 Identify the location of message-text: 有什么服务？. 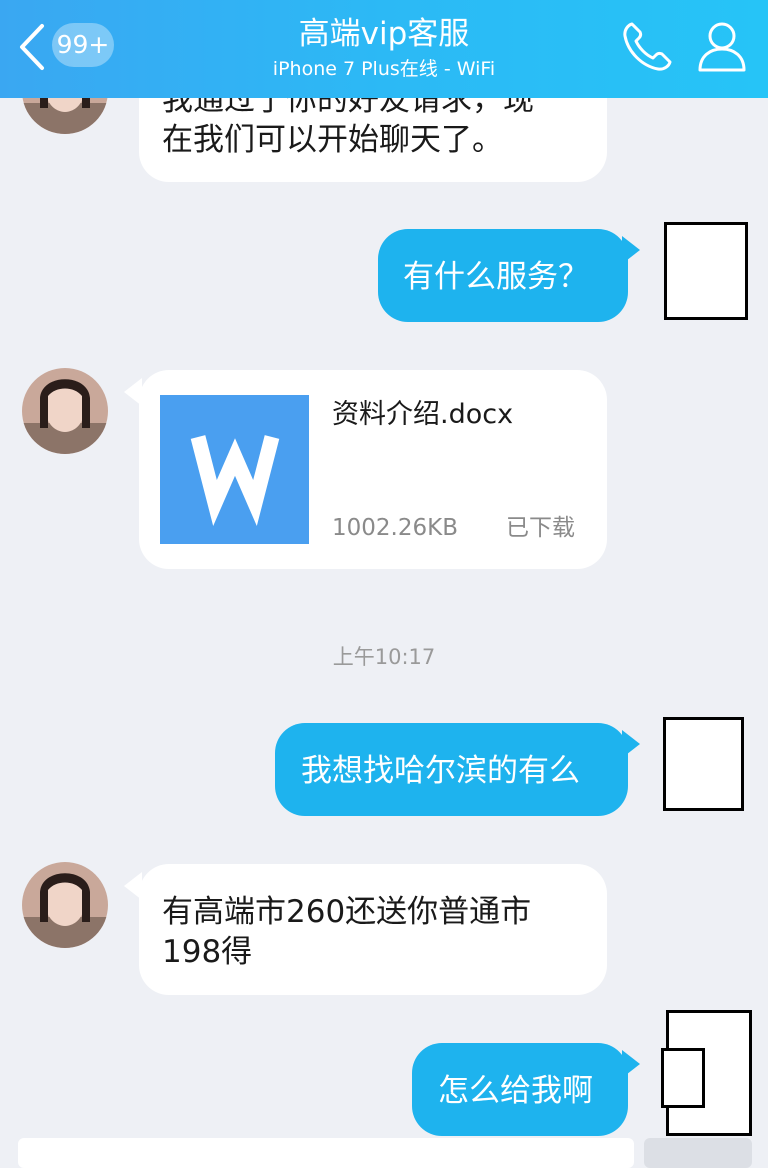
(496, 277).